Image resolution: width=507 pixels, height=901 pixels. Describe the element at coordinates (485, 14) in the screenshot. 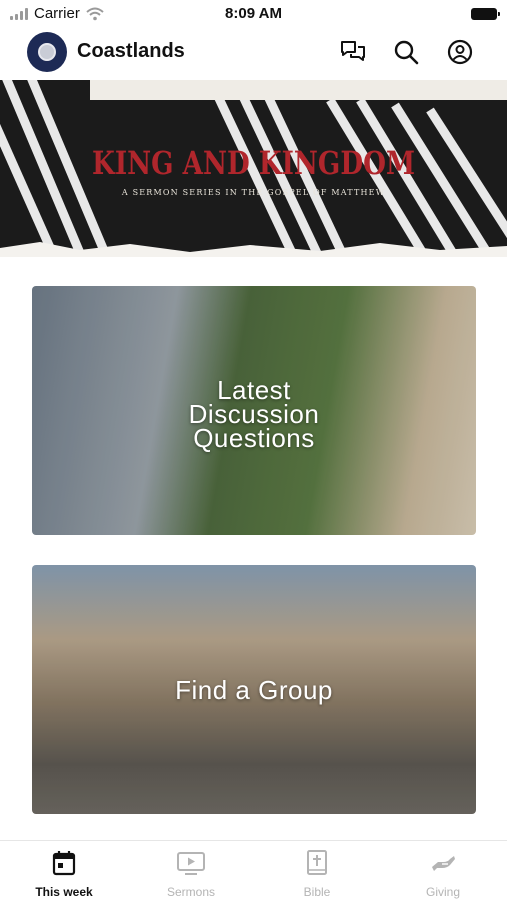

I see `battery-icon` at that location.